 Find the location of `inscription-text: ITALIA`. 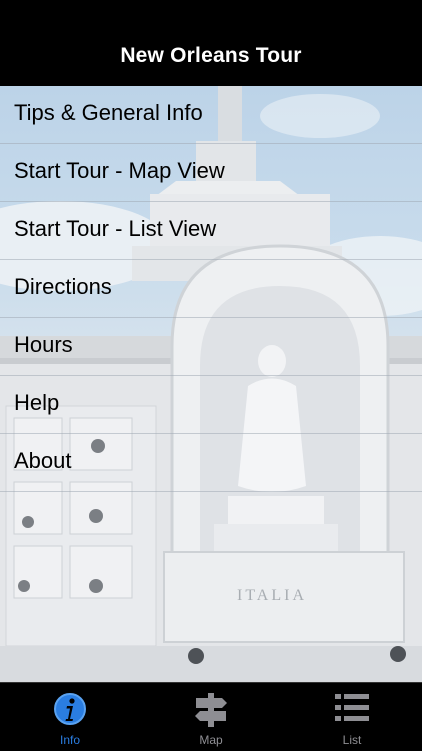

inscription-text: ITALIA is located at coordinates (272, 595).